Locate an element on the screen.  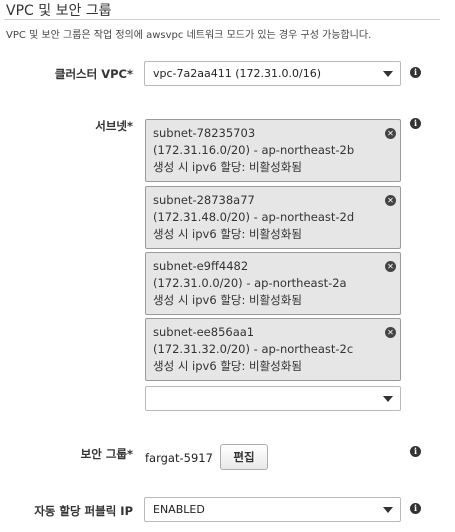
public-ip-label: 자동 할당 퍼블릭 IP is located at coordinates (83, 511).